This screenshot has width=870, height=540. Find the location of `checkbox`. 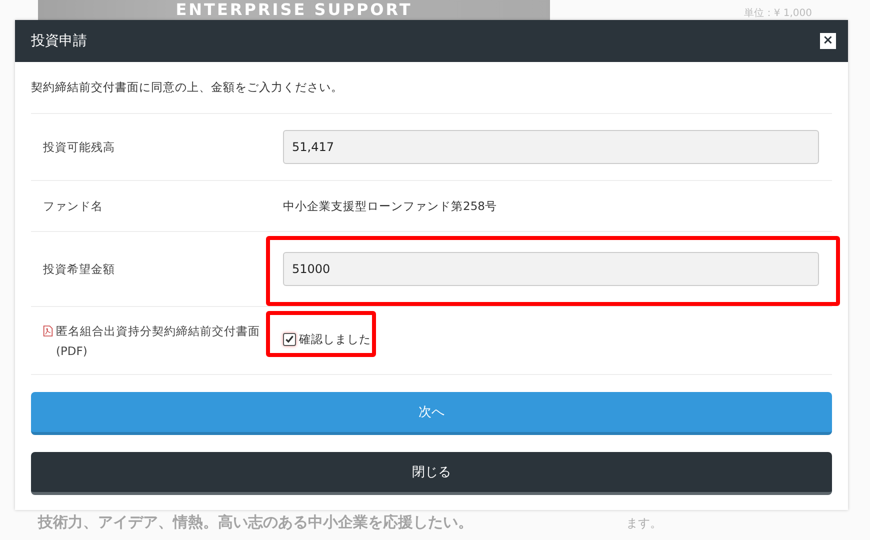

checkbox is located at coordinates (289, 339).